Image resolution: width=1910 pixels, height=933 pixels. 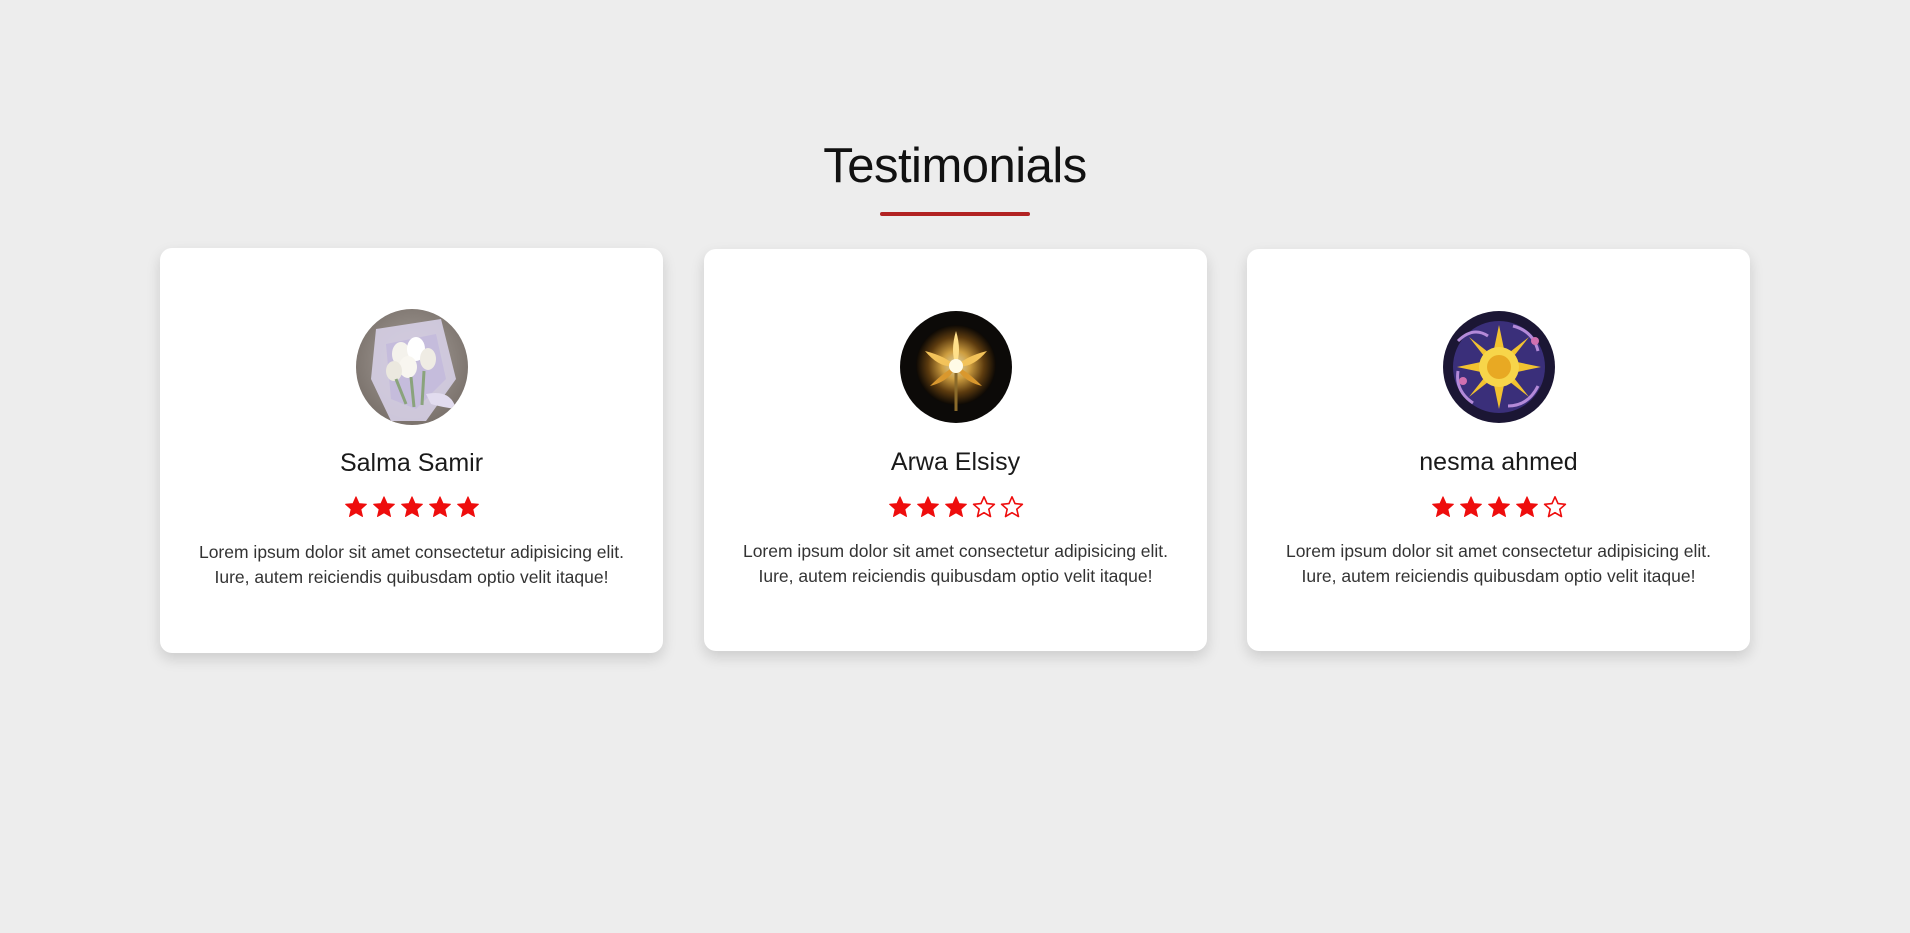 I want to click on white-tulip-bouquet-photo-icon, so click(x=412, y=367).